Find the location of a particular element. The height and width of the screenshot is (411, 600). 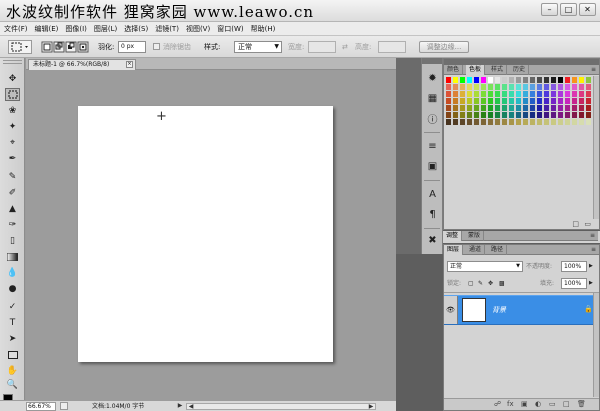

toolbox-grip is located at coordinates (12, 62).